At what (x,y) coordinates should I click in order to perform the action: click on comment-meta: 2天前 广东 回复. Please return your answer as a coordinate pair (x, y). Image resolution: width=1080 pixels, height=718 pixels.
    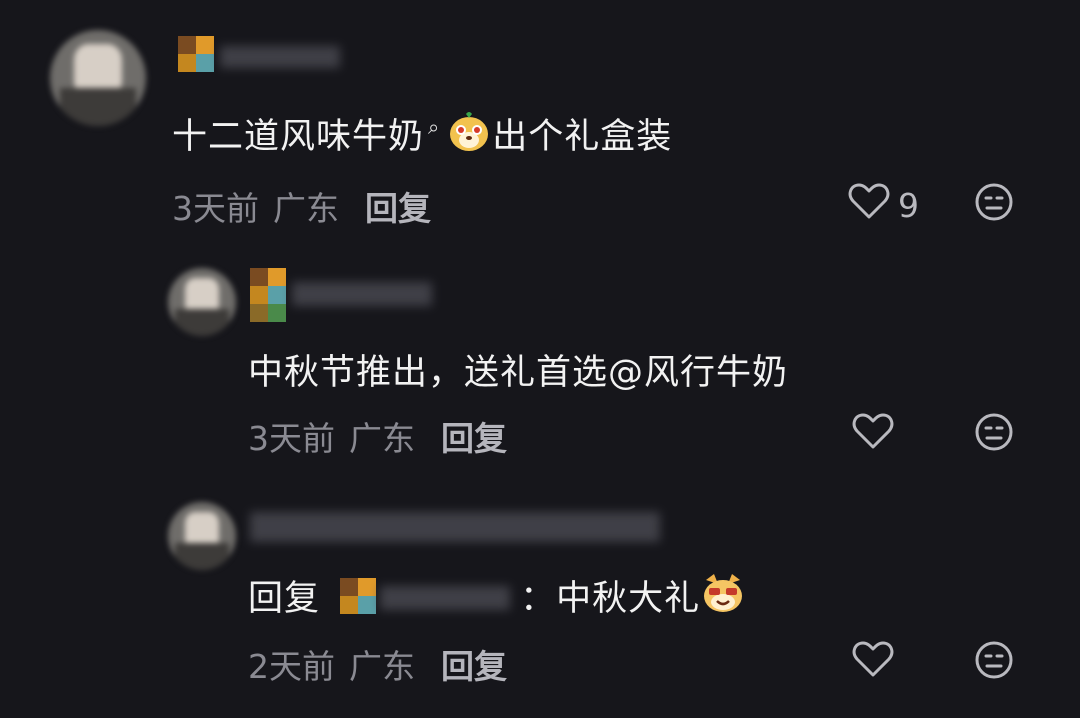
    Looking at the image, I should click on (377, 664).